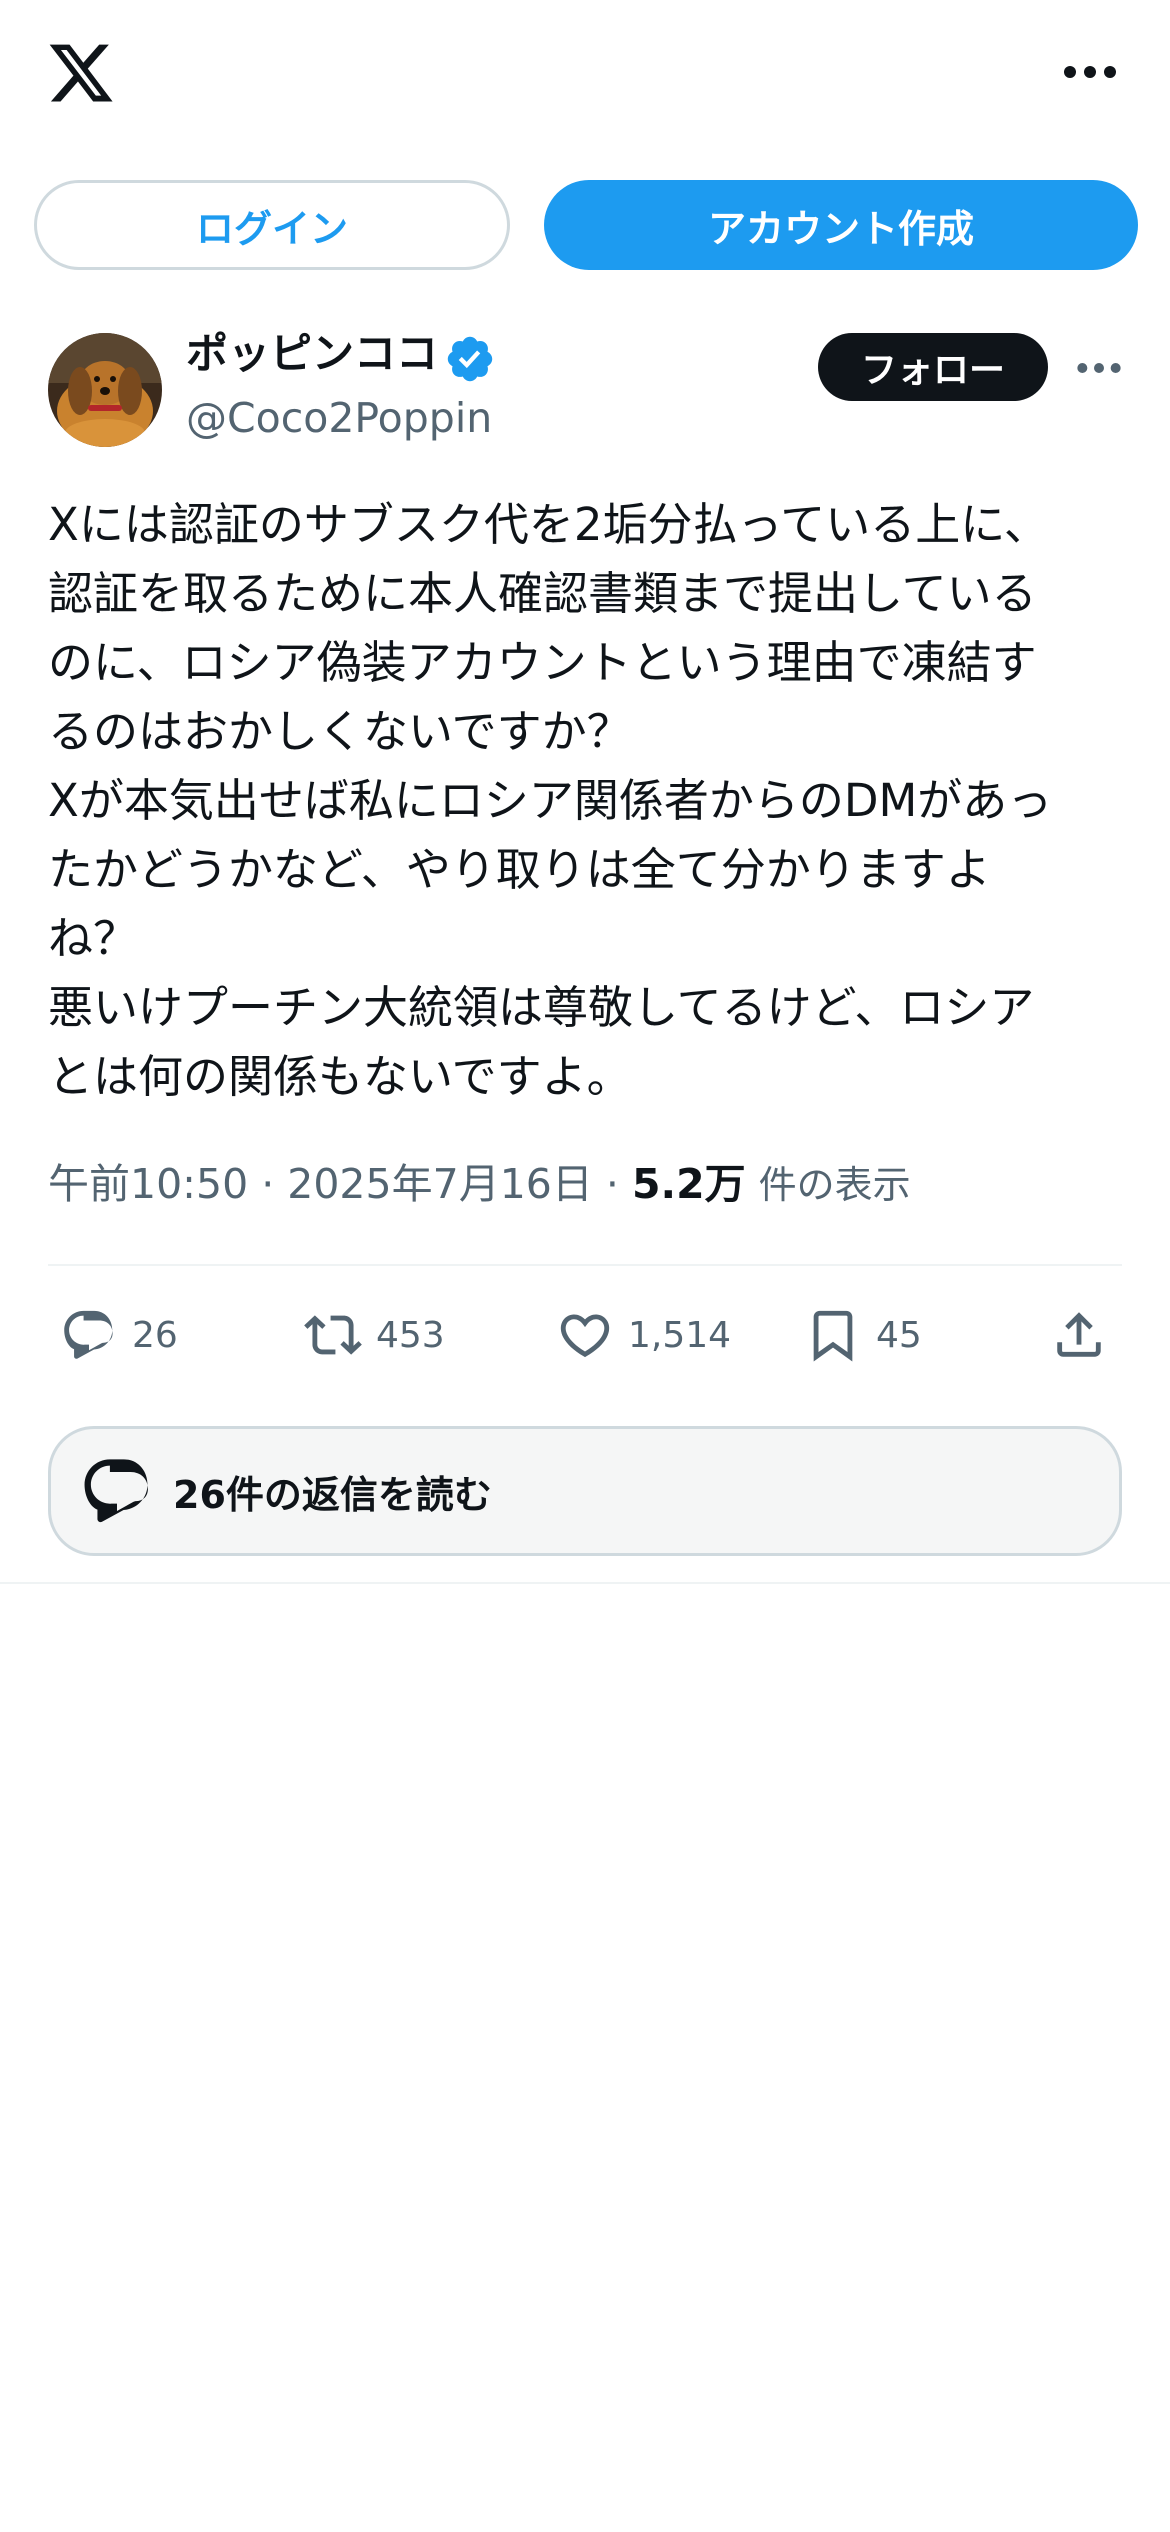 The image size is (1170, 2532). What do you see at coordinates (585, 1335) in the screenshot?
I see `heart-icon` at bounding box center [585, 1335].